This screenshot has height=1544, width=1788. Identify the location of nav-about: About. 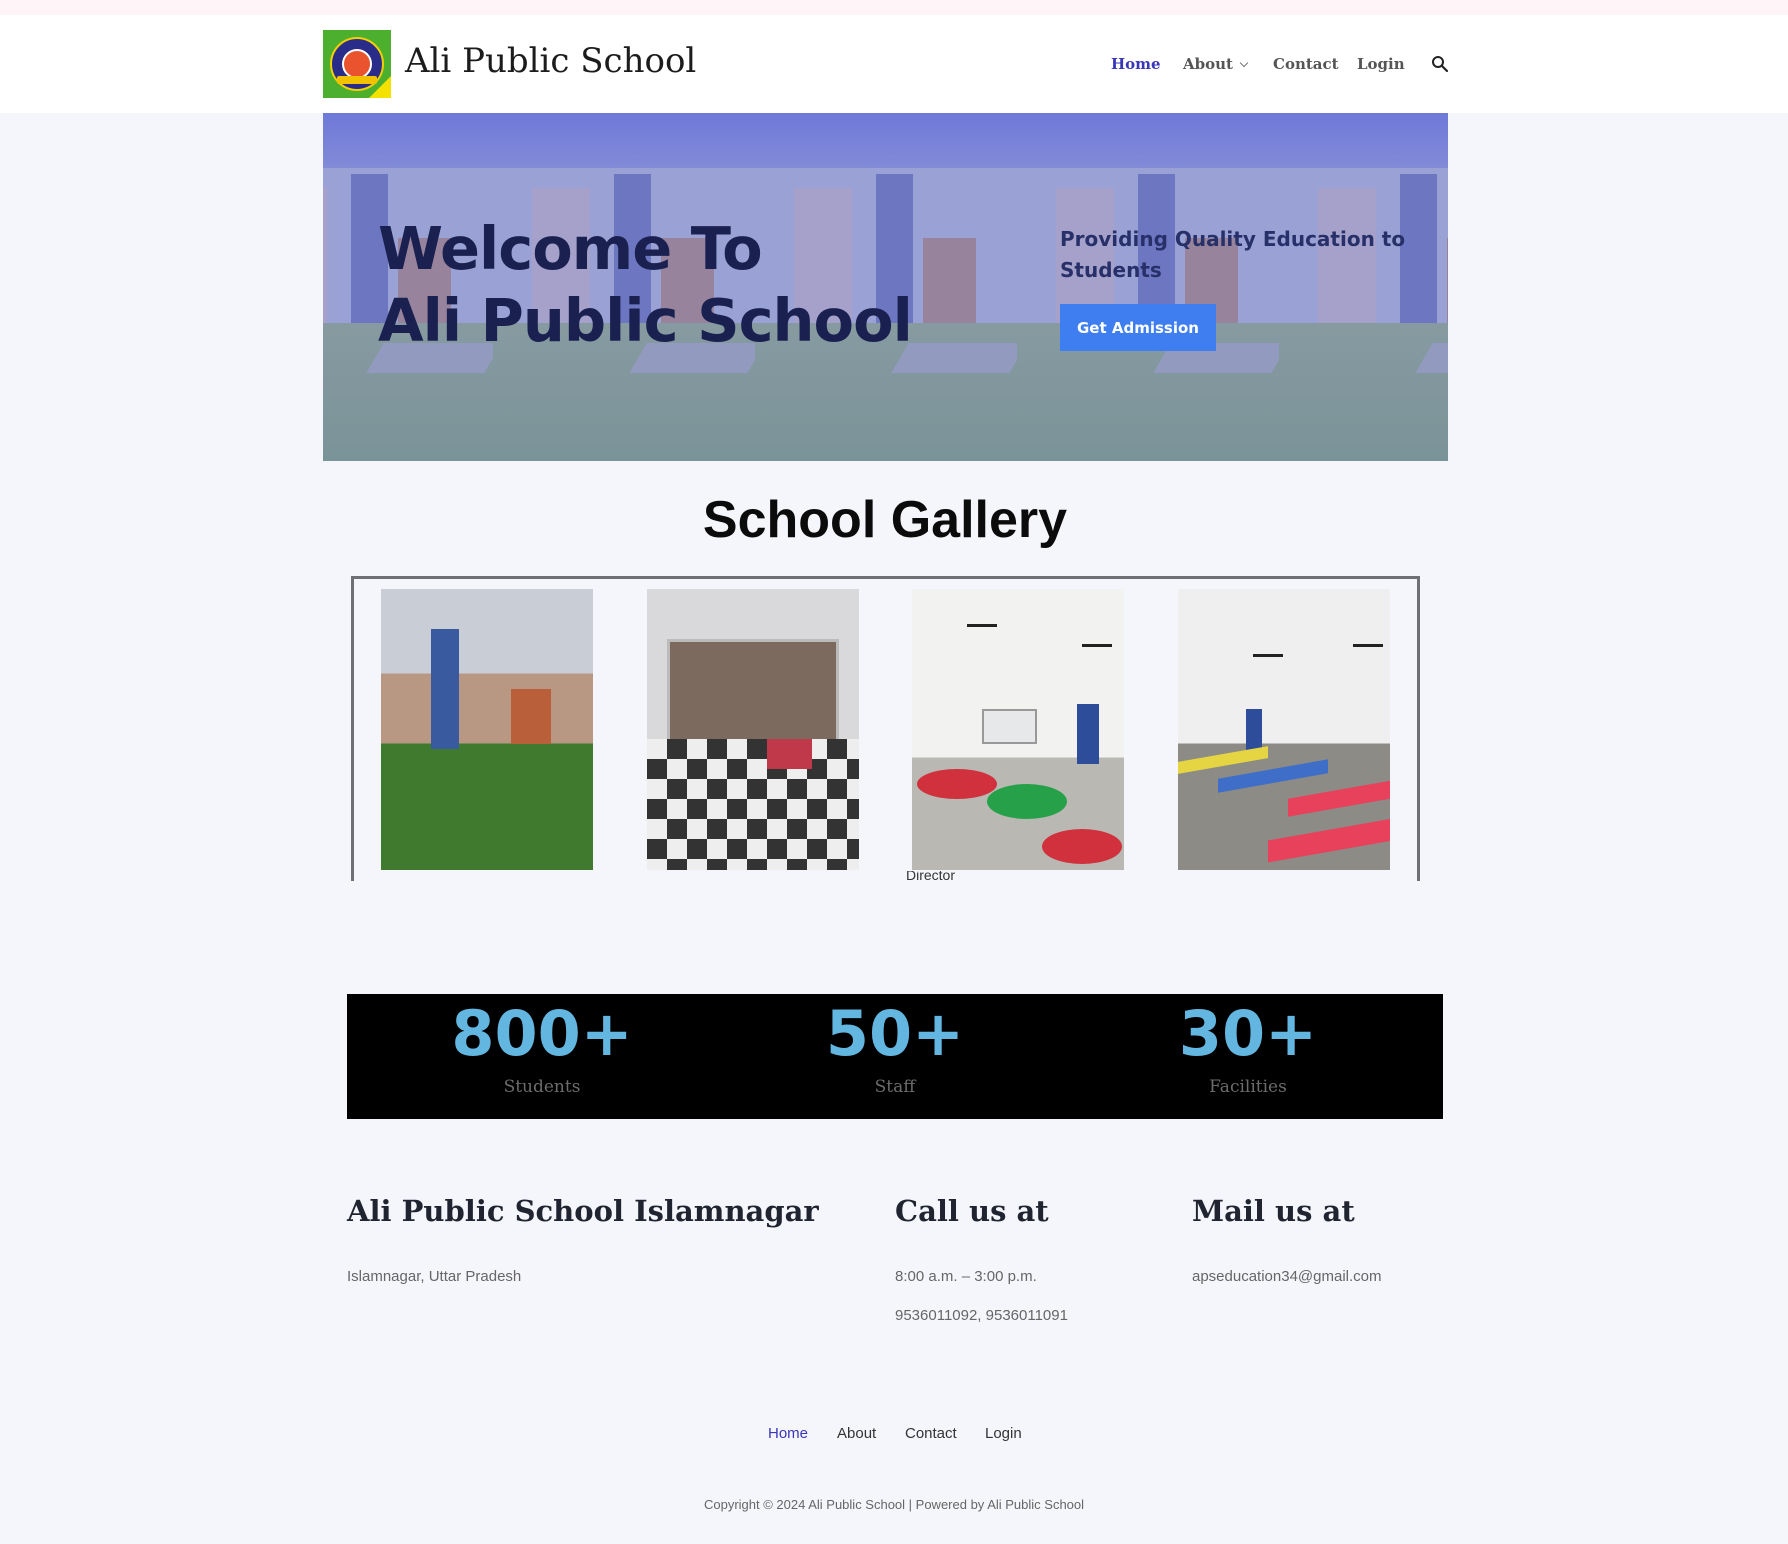
(1216, 64).